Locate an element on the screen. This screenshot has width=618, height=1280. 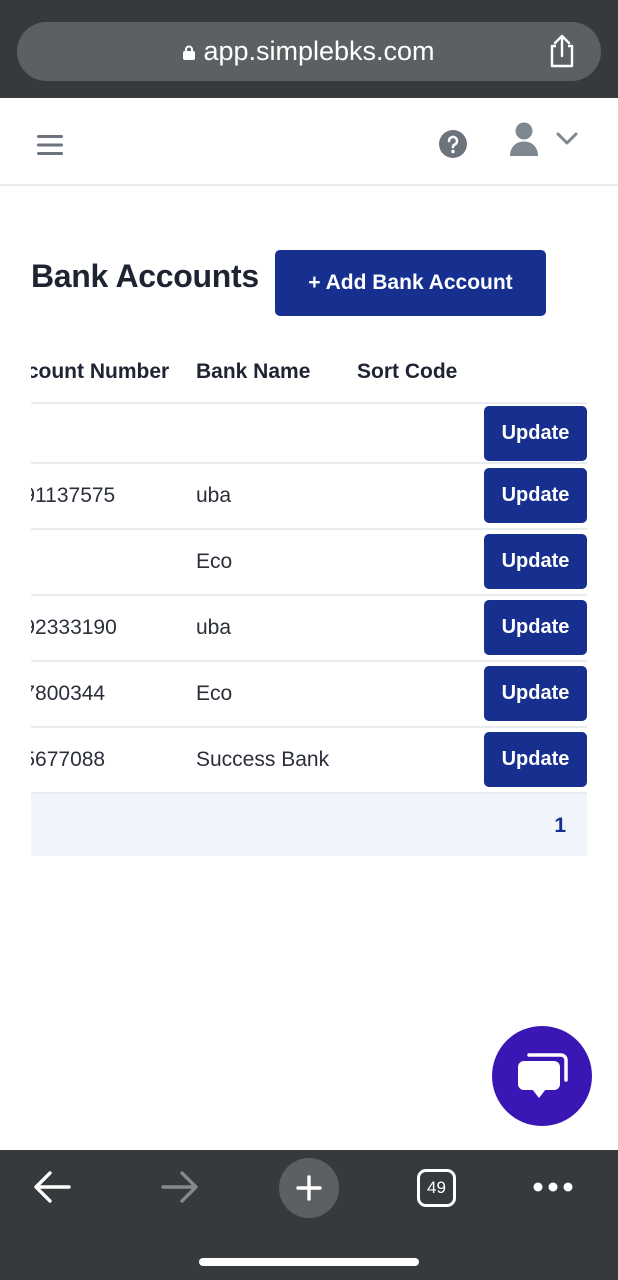
home-indicator is located at coordinates (309, 1262).